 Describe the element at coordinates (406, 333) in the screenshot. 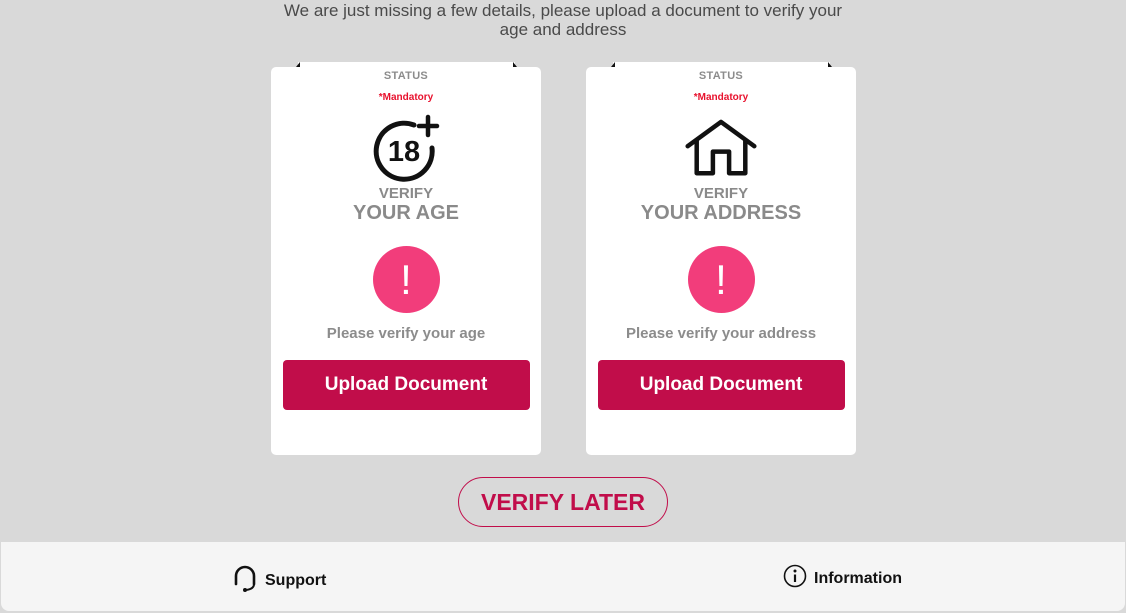

I see `alert-message: Please verify your age` at that location.